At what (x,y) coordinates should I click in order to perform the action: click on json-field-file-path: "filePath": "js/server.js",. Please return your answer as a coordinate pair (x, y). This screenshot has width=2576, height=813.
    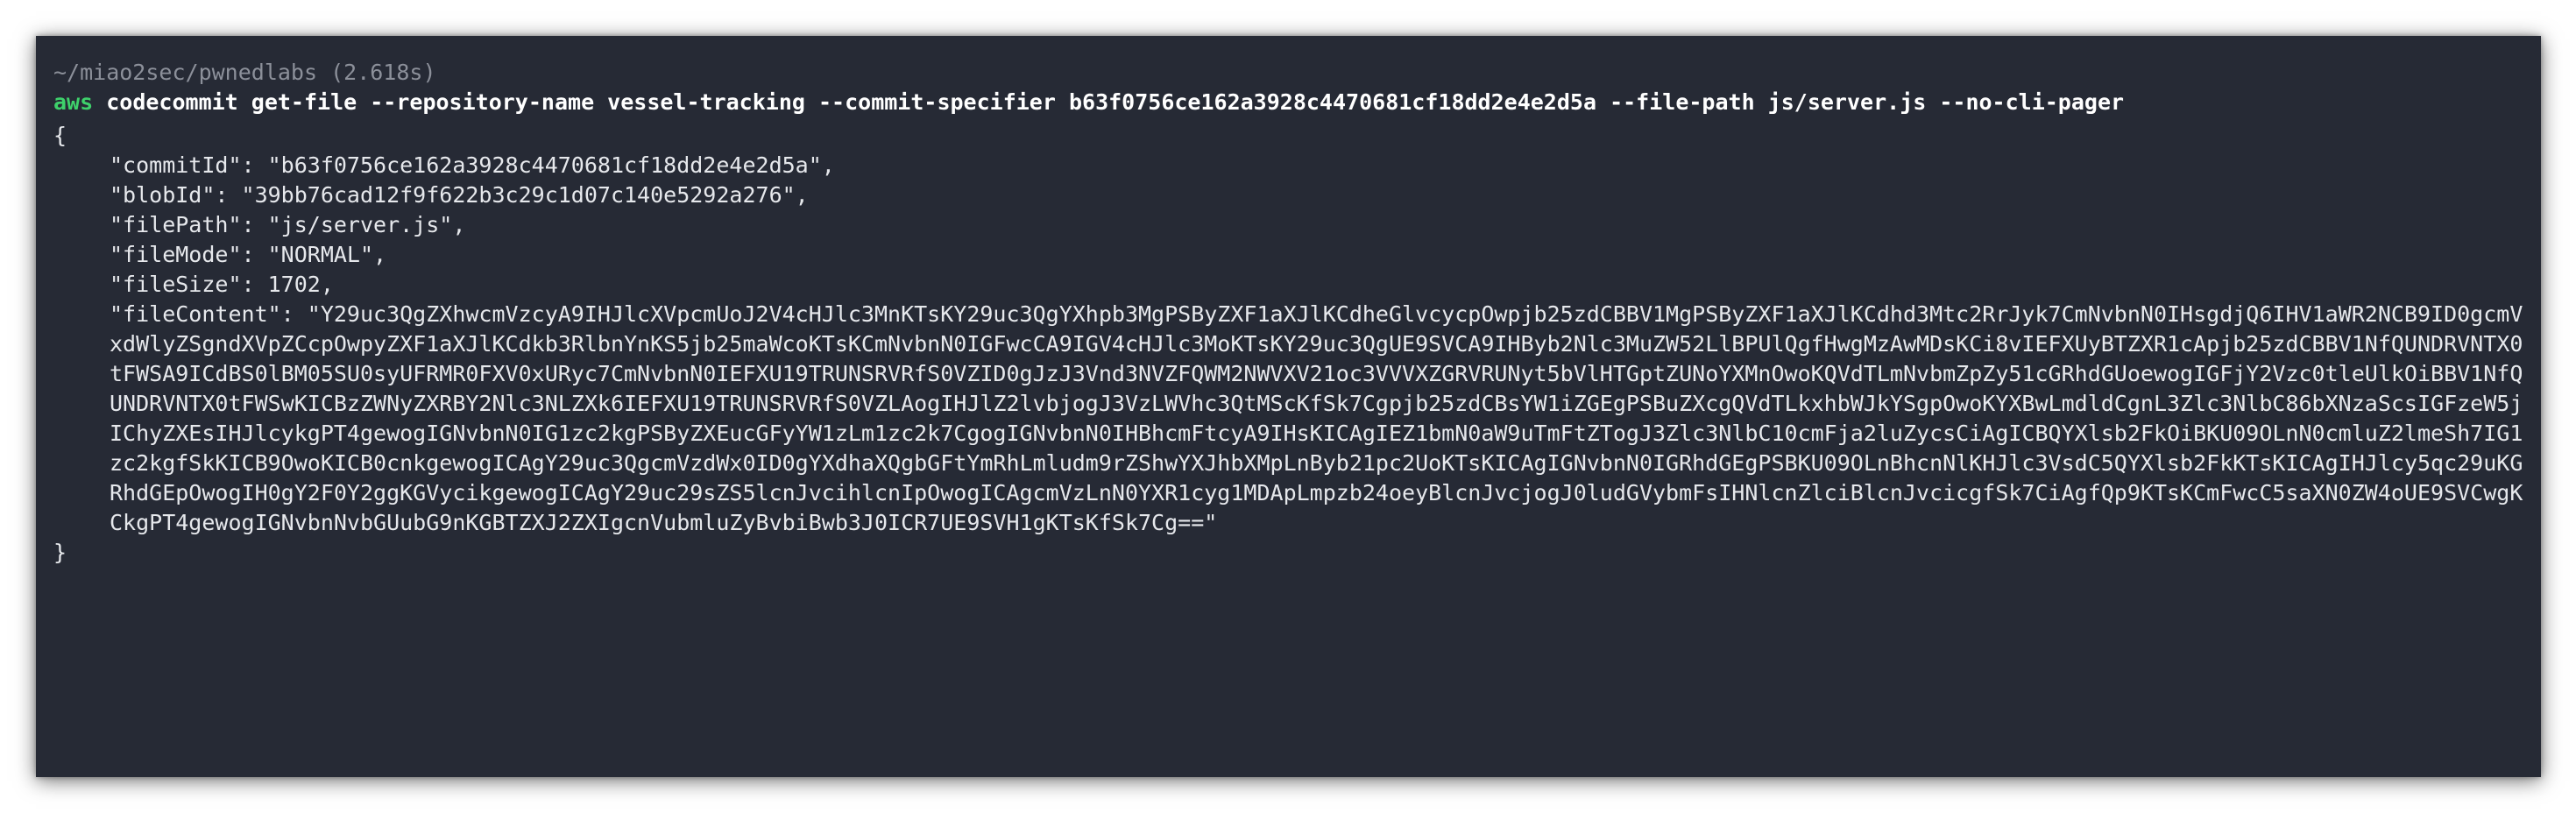
    Looking at the image, I should click on (288, 225).